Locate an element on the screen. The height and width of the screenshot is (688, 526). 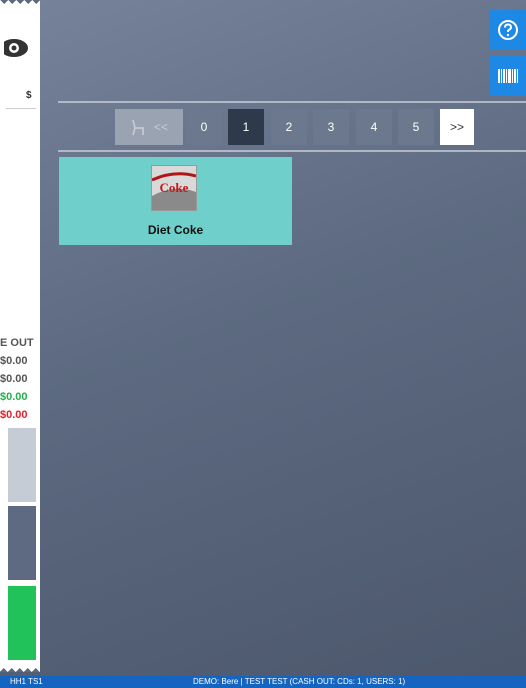
barcode-icon is located at coordinates (507, 76).